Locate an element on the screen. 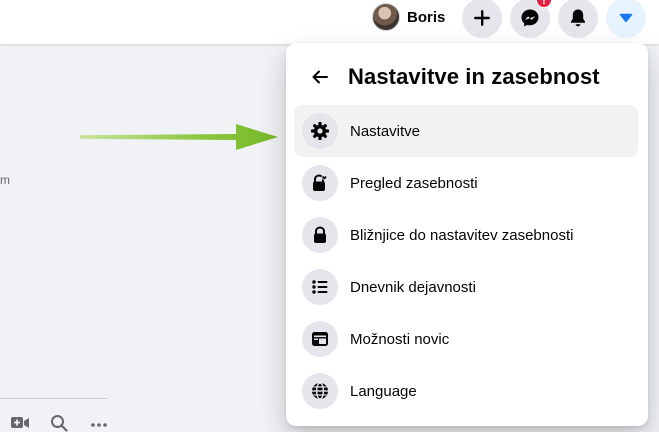 The image size is (659, 432). menu-item-label: Bližnjice do nastavitev zasebnosti is located at coordinates (462, 235).